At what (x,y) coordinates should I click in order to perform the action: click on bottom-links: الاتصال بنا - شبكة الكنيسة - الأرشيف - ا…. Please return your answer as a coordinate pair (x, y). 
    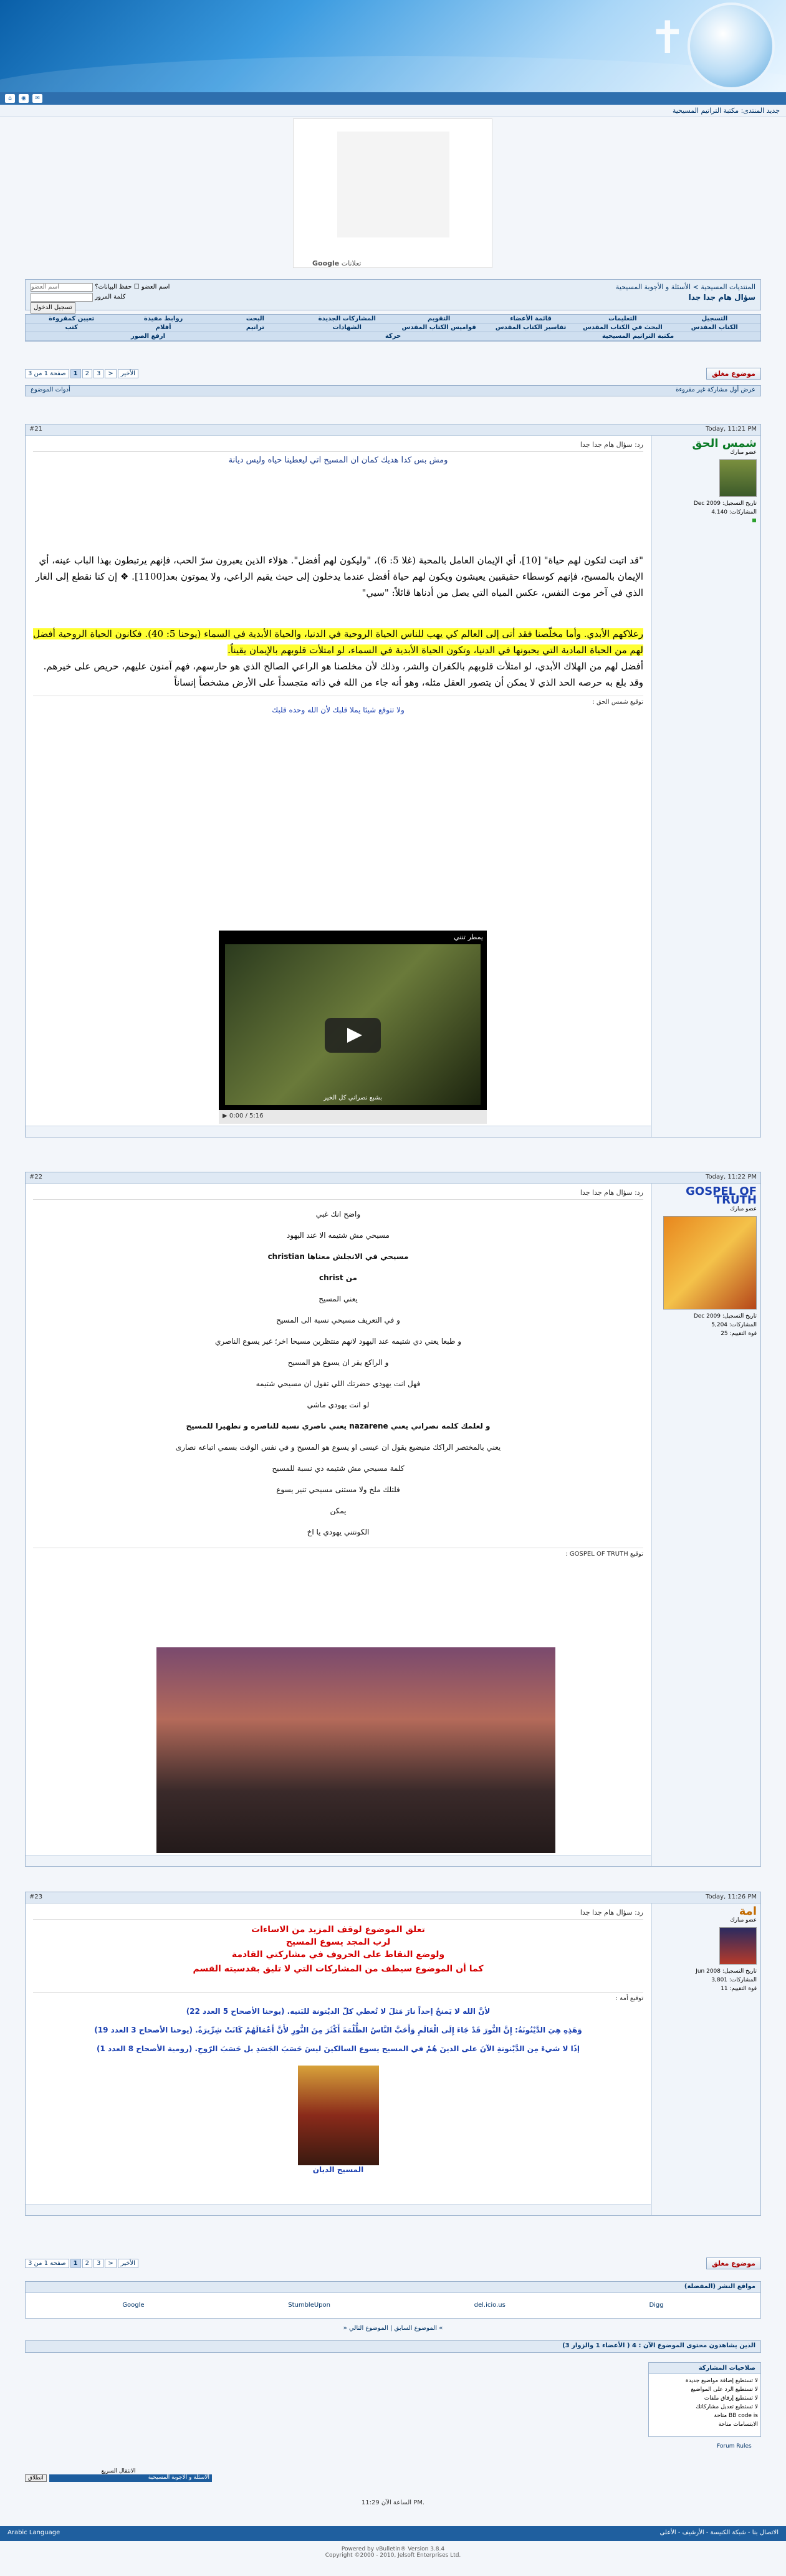
    Looking at the image, I should click on (719, 2534).